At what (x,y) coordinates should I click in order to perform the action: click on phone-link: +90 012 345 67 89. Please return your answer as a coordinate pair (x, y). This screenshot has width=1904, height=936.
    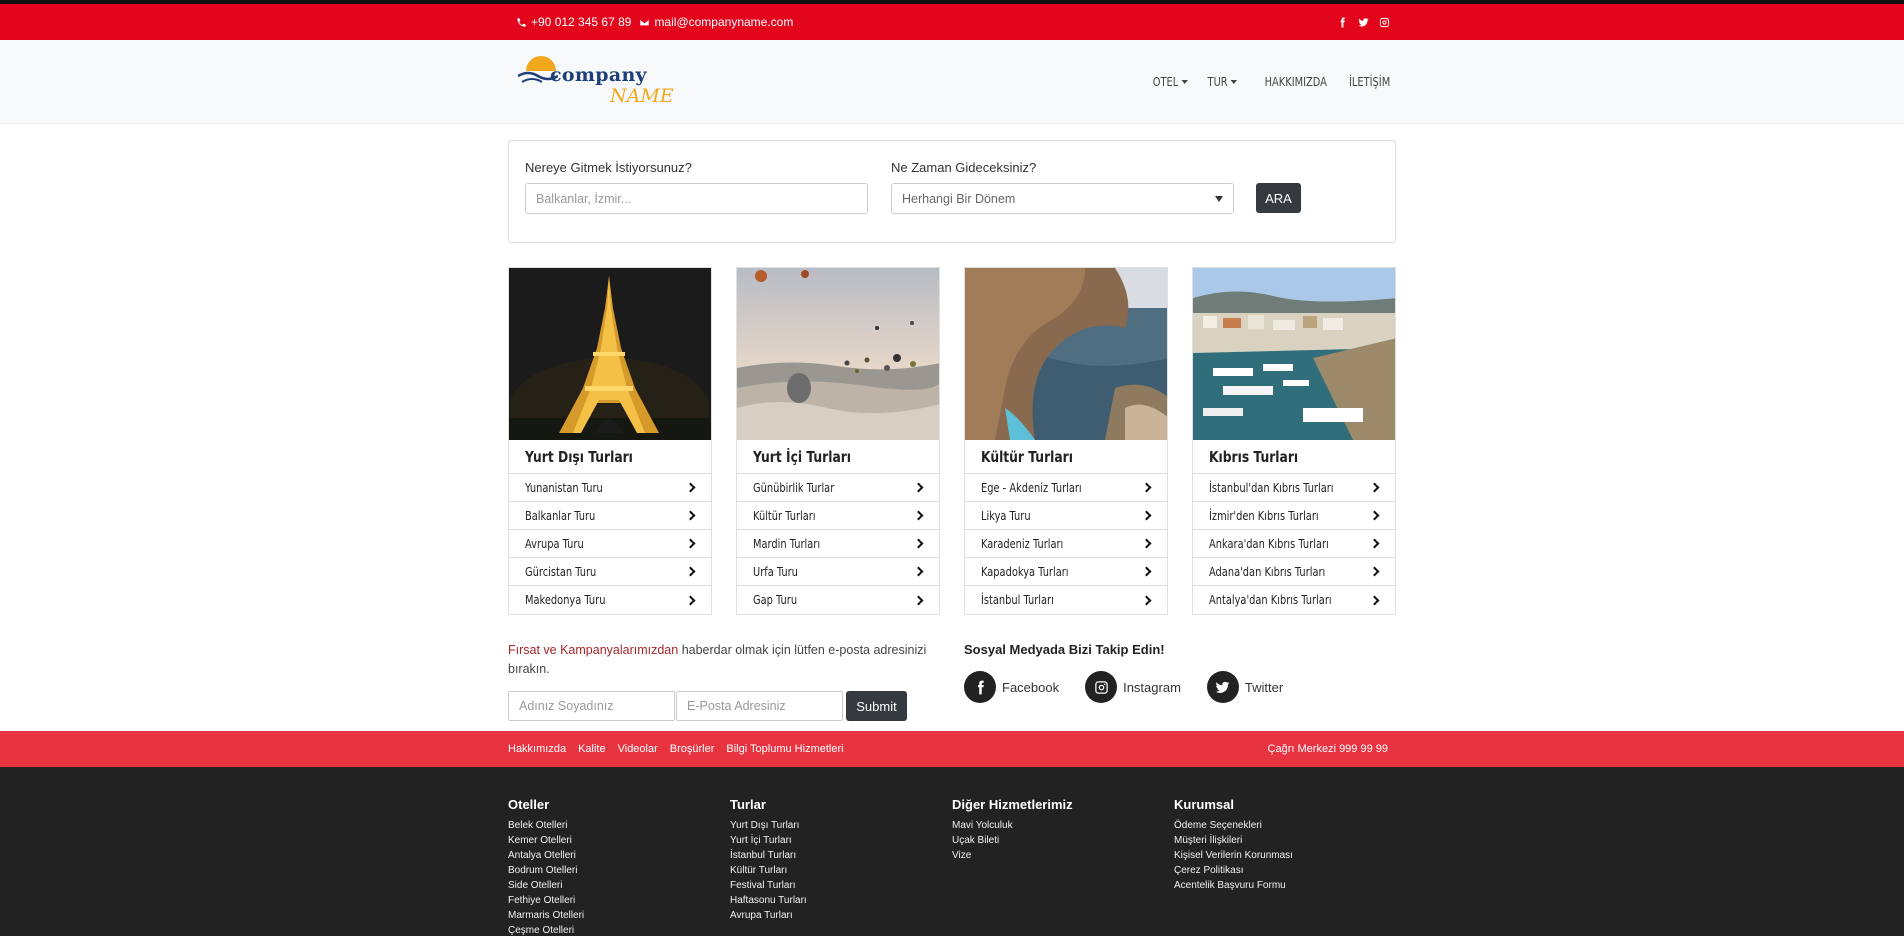
    Looking at the image, I should click on (573, 22).